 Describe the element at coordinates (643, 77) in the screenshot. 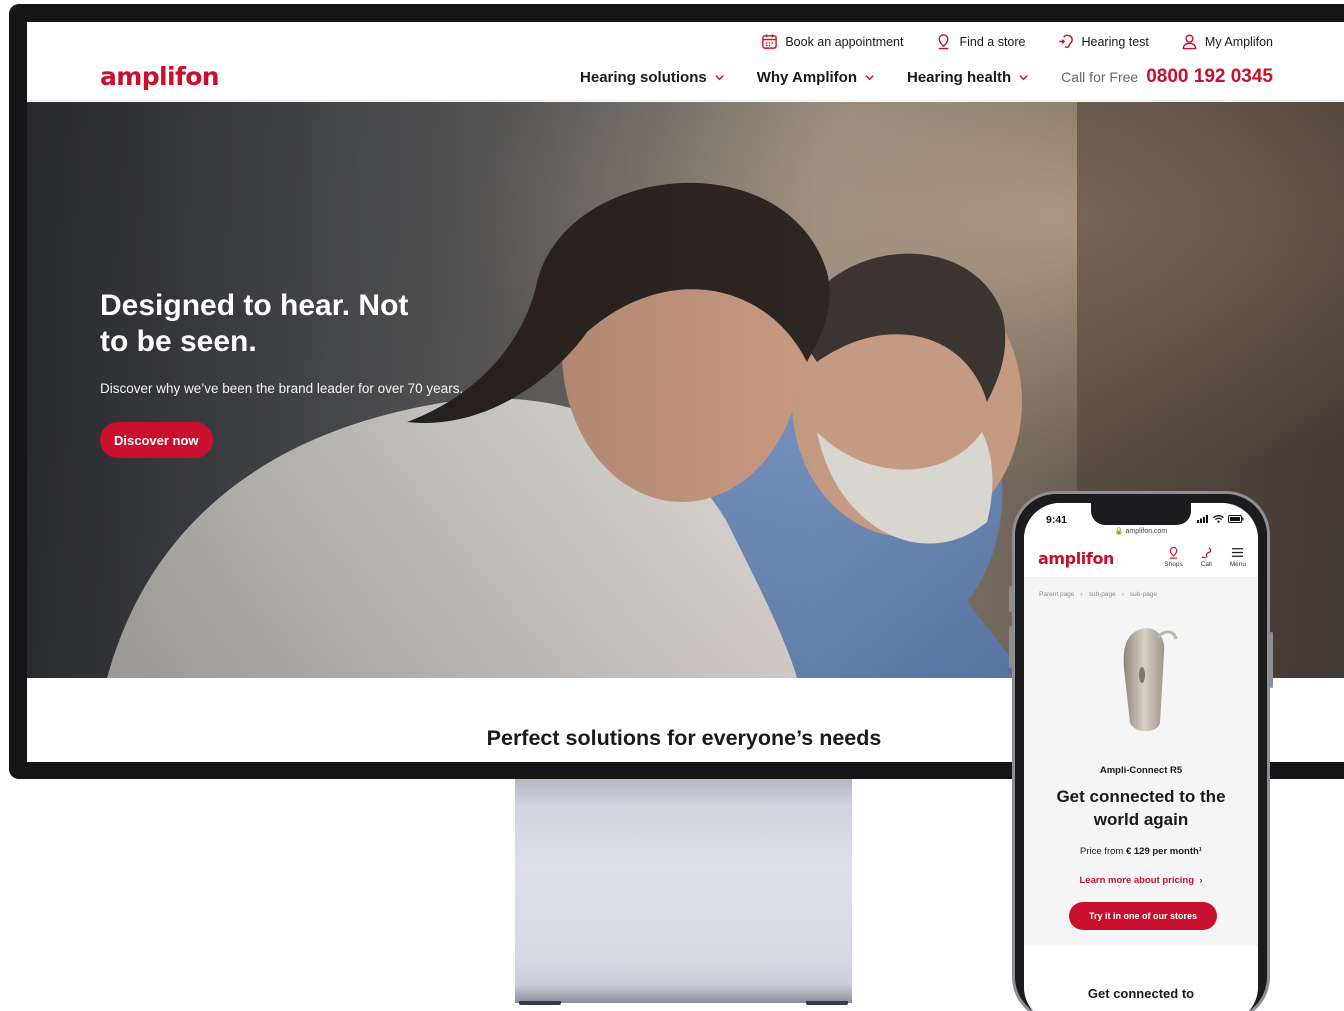

I see `nav-hearing-solutions-label: Hearing solutions` at that location.